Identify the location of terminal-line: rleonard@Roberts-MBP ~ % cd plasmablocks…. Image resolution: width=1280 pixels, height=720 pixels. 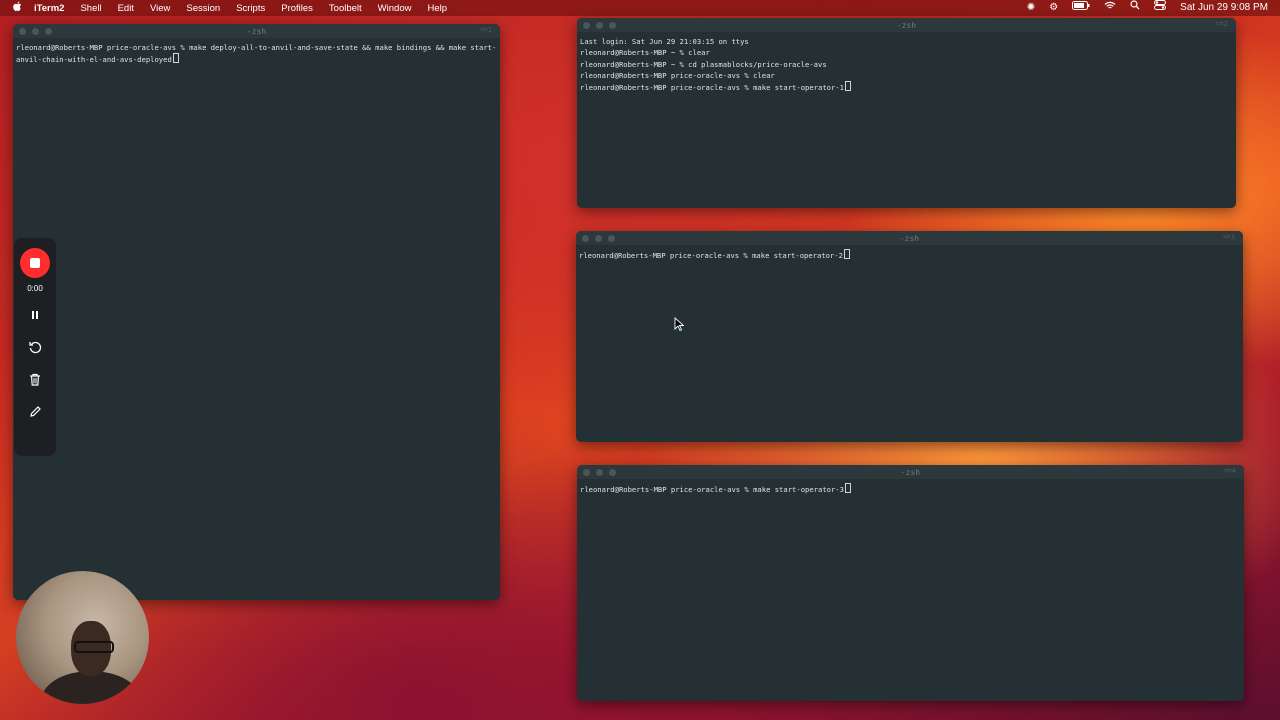
(703, 64).